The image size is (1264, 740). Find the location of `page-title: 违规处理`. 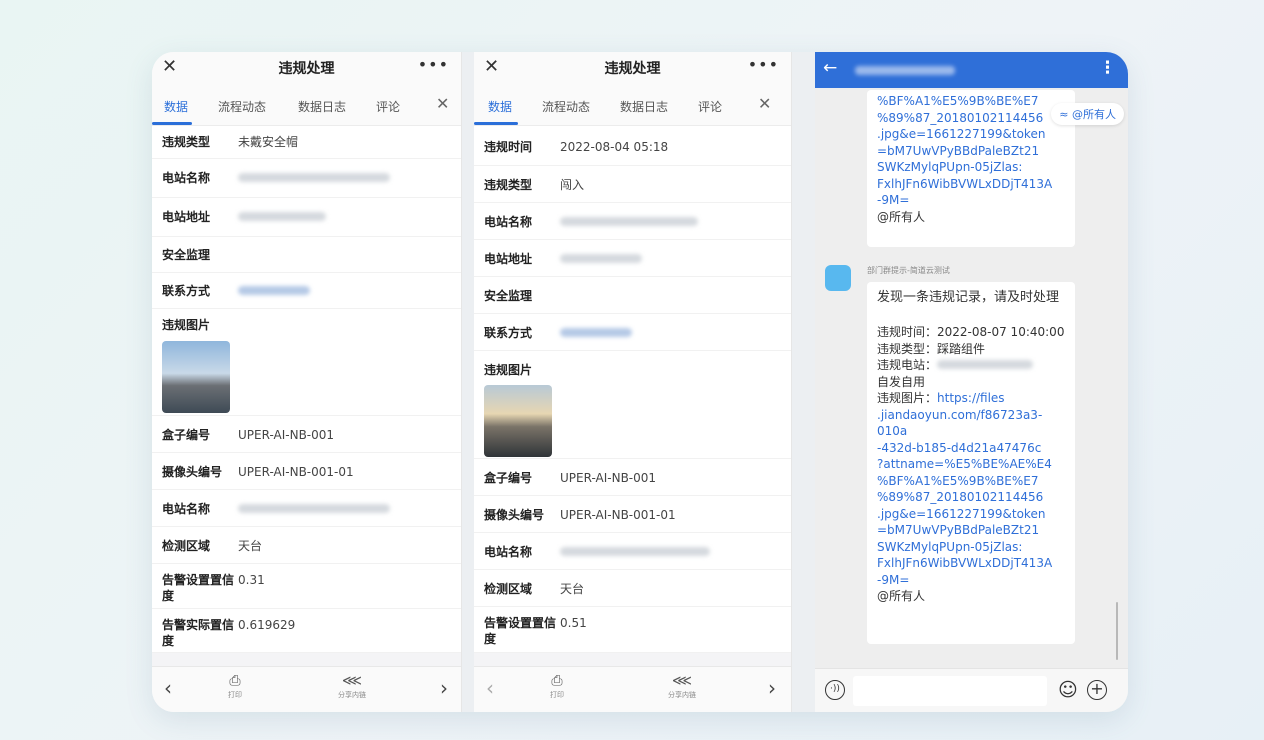

page-title: 违规处理 is located at coordinates (632, 69).